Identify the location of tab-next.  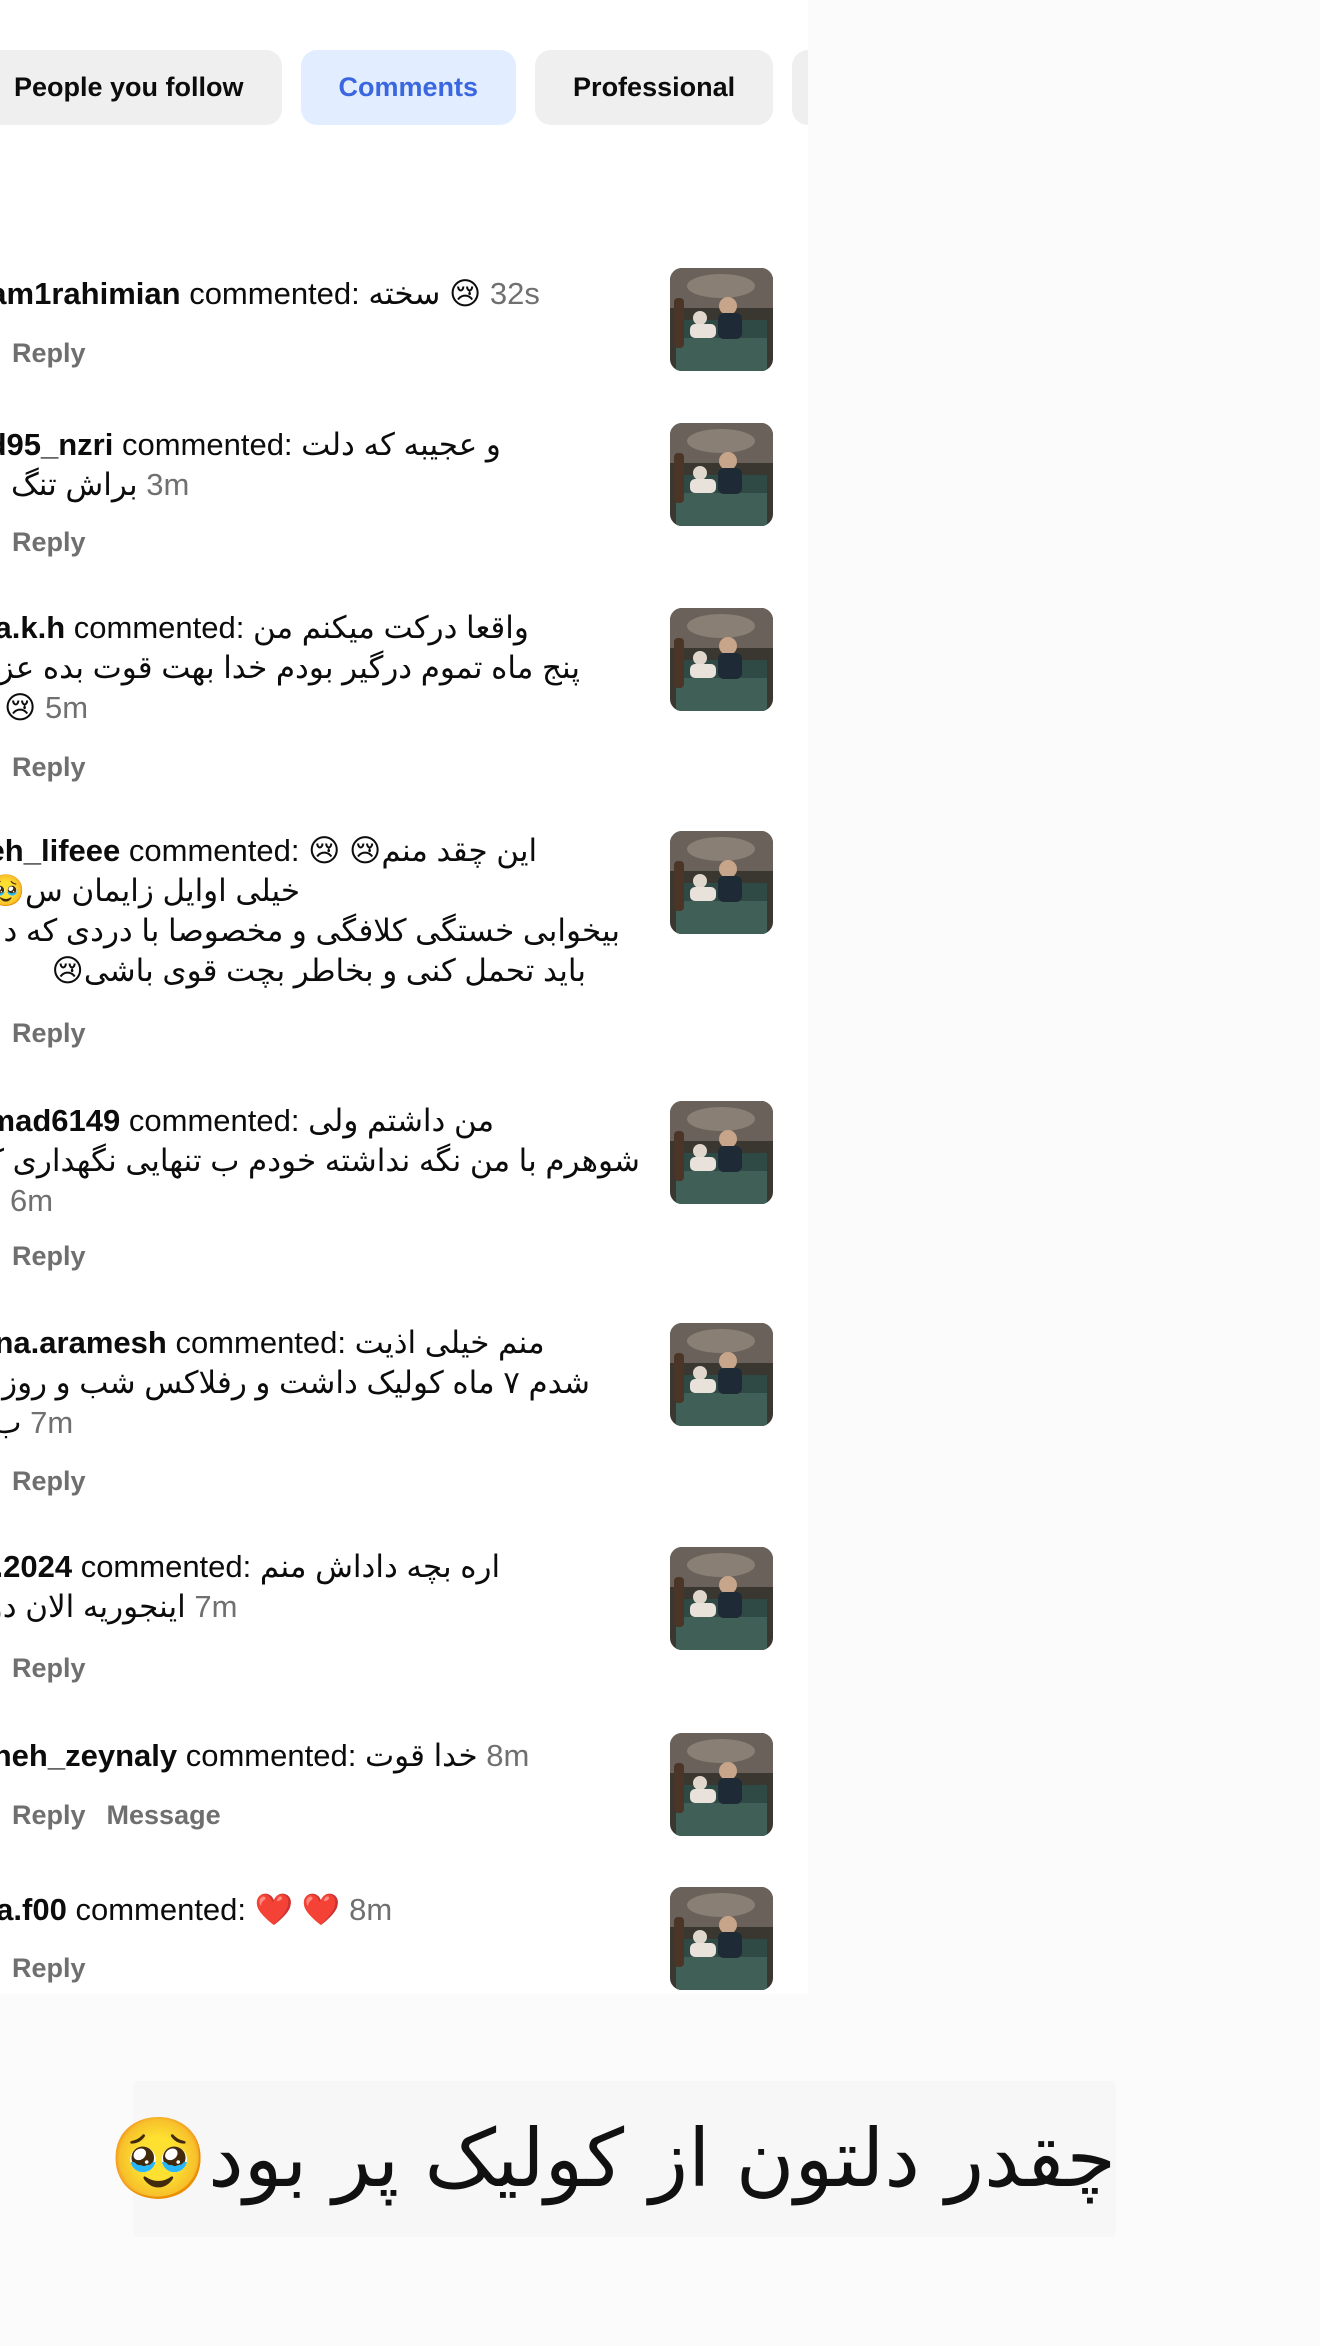
(800, 87).